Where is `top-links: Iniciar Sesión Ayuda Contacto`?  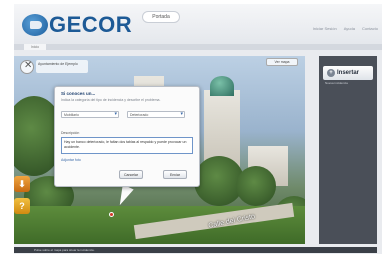
top-links: Iniciar Sesión Ayuda Contacto is located at coordinates (345, 28).